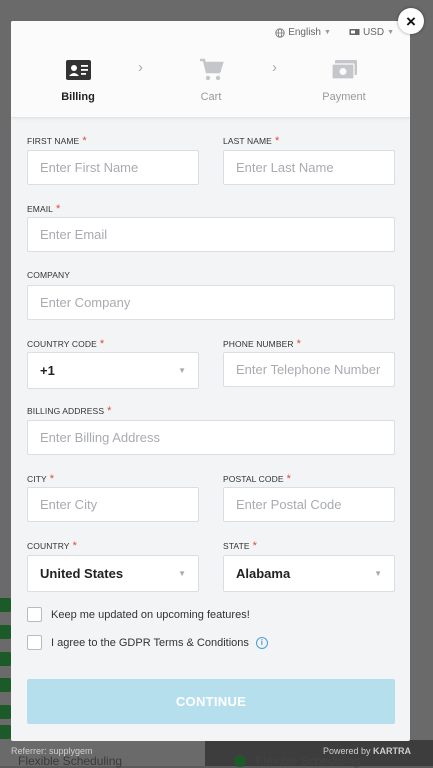 The height and width of the screenshot is (768, 433). Describe the element at coordinates (309, 369) in the screenshot. I see `phone-input` at that location.